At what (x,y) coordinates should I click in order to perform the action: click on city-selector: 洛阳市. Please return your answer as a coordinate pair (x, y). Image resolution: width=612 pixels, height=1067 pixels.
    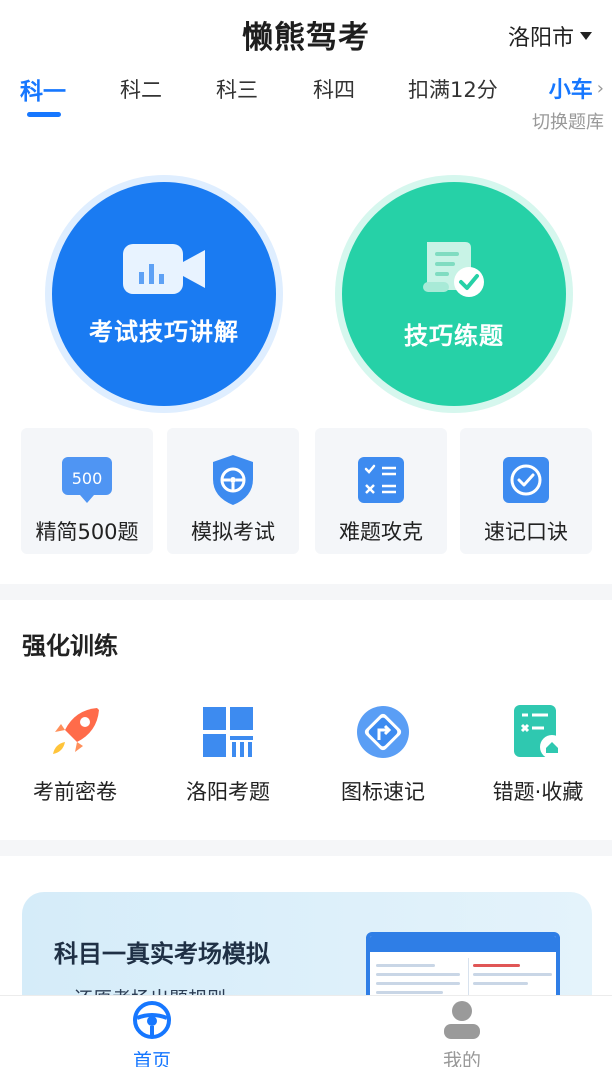
    Looking at the image, I should click on (550, 36).